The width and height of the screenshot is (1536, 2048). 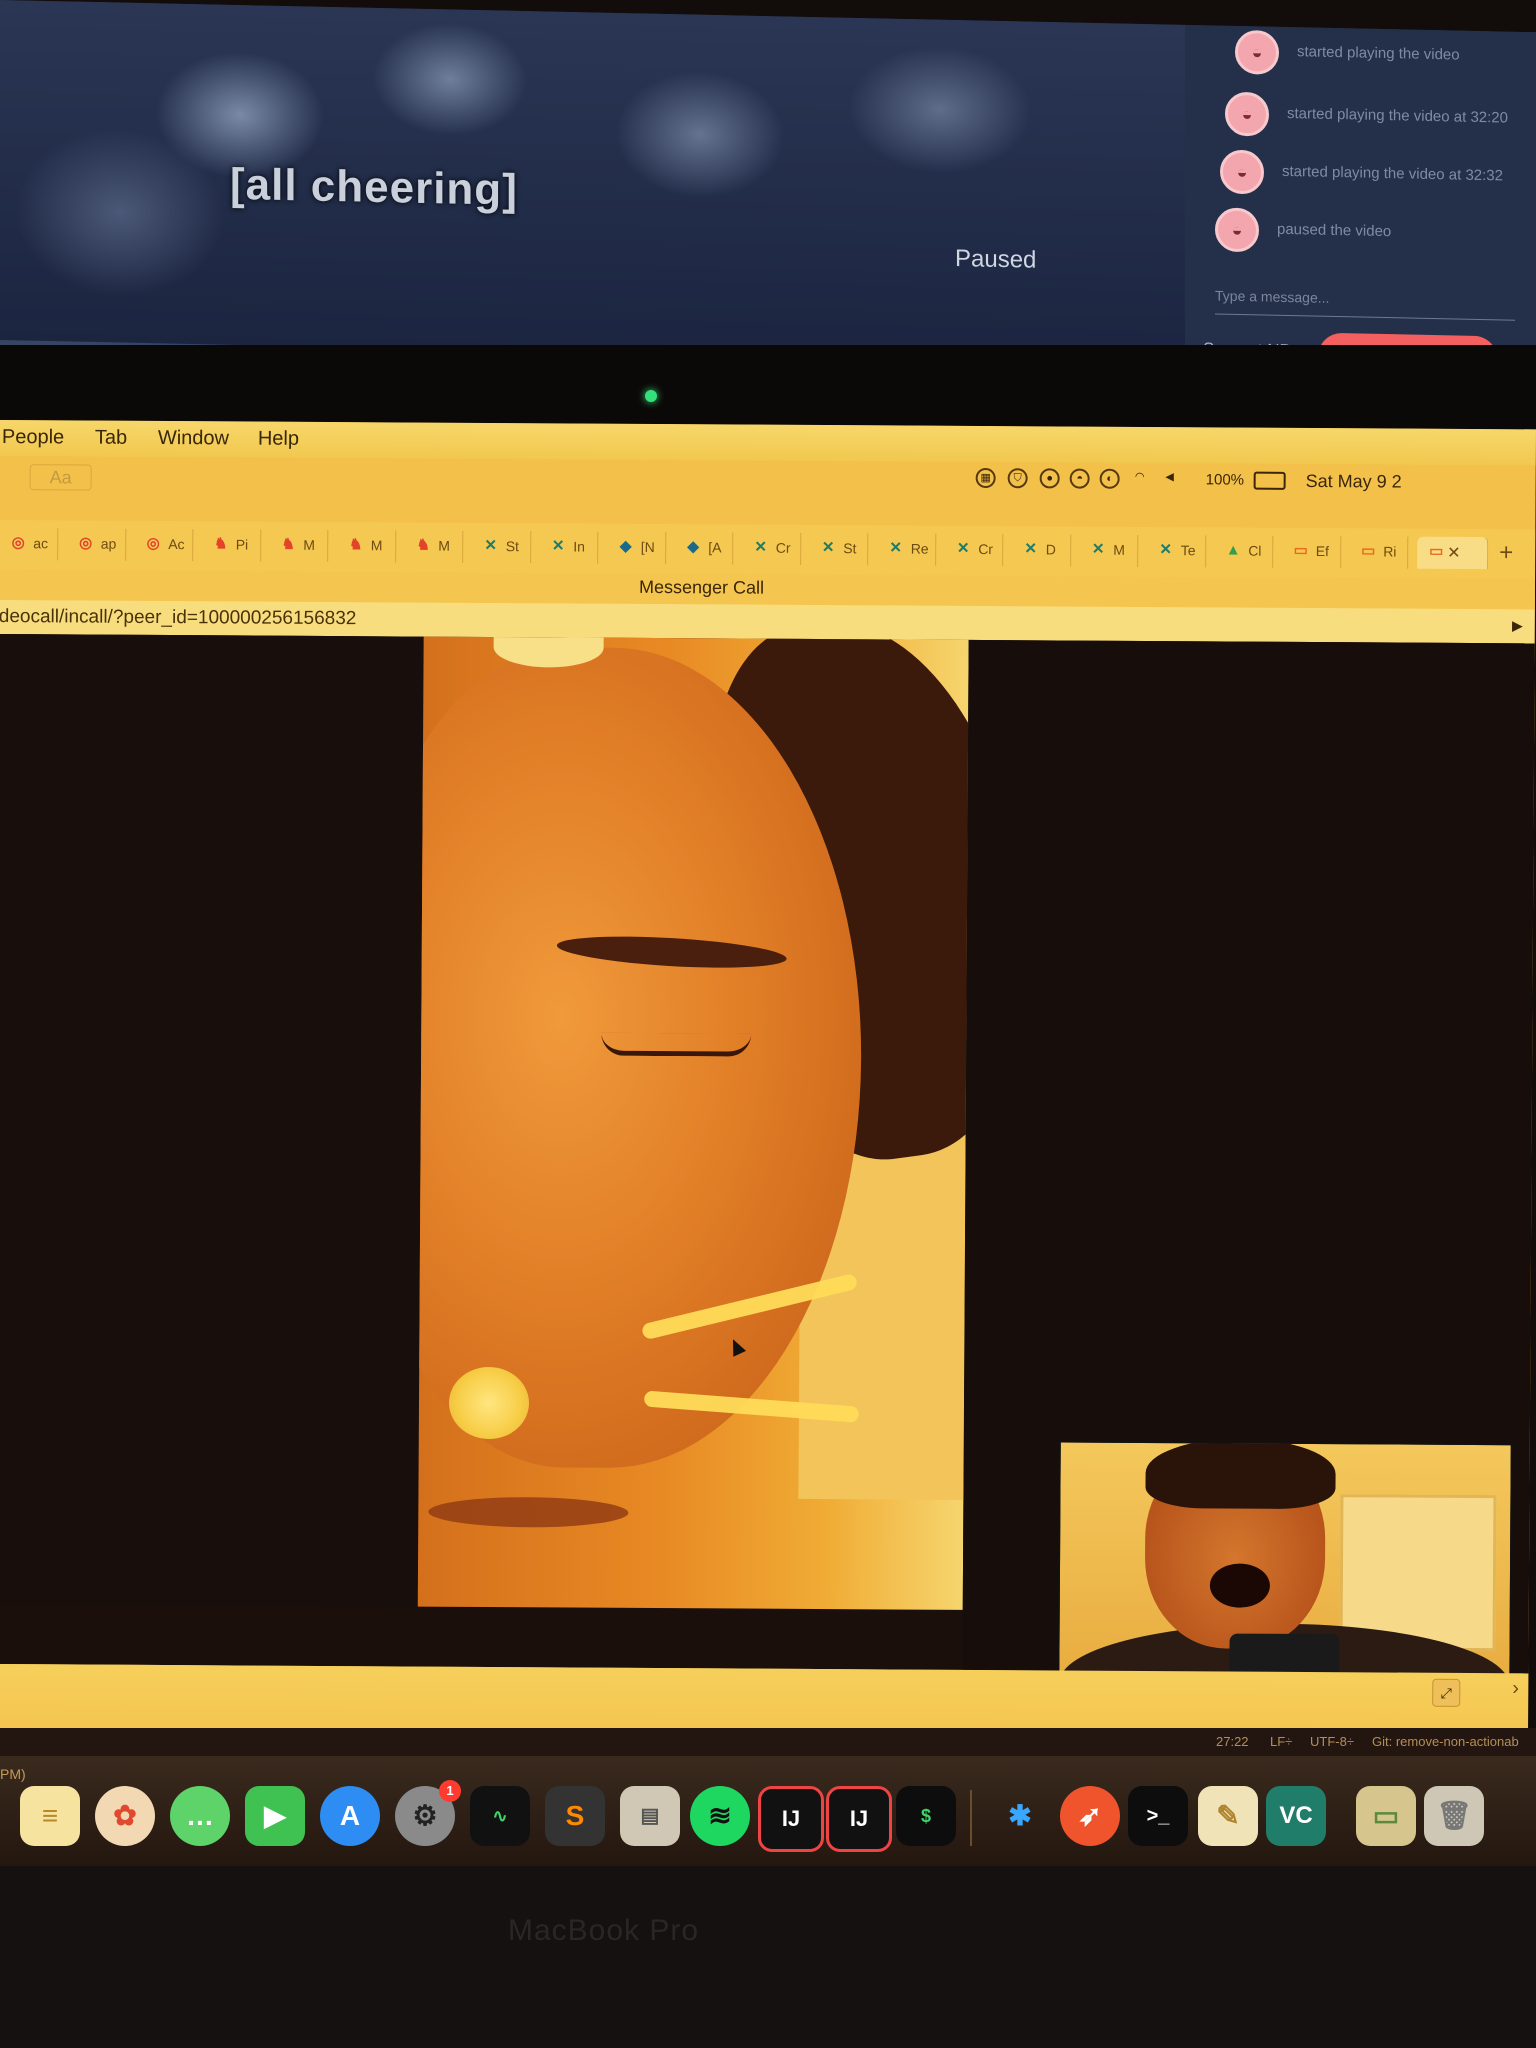 What do you see at coordinates (1228, 1816) in the screenshot?
I see `pages-icon: ✎` at bounding box center [1228, 1816].